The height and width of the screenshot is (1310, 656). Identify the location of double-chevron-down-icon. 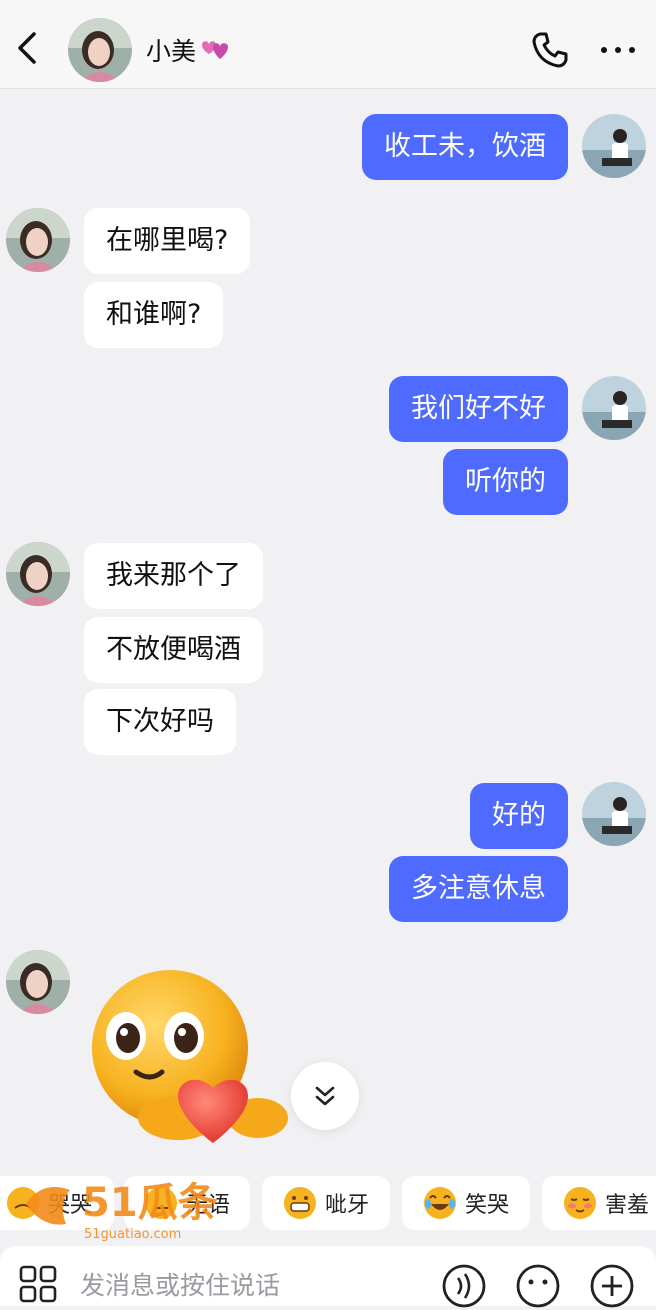
(325, 1096).